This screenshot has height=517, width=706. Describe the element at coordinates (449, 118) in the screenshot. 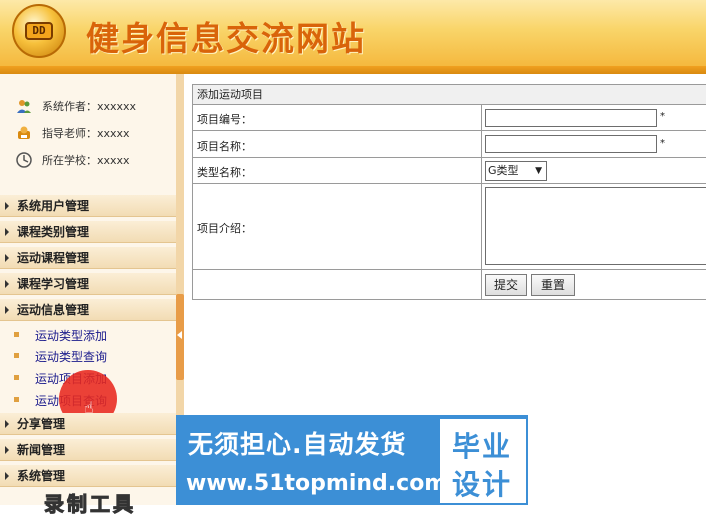

I see `row-item-code: 项目编号： *` at that location.